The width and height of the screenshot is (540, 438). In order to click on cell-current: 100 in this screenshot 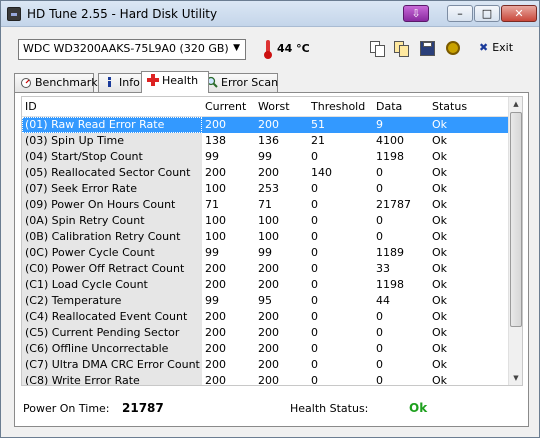, I will do `click(215, 236)`.